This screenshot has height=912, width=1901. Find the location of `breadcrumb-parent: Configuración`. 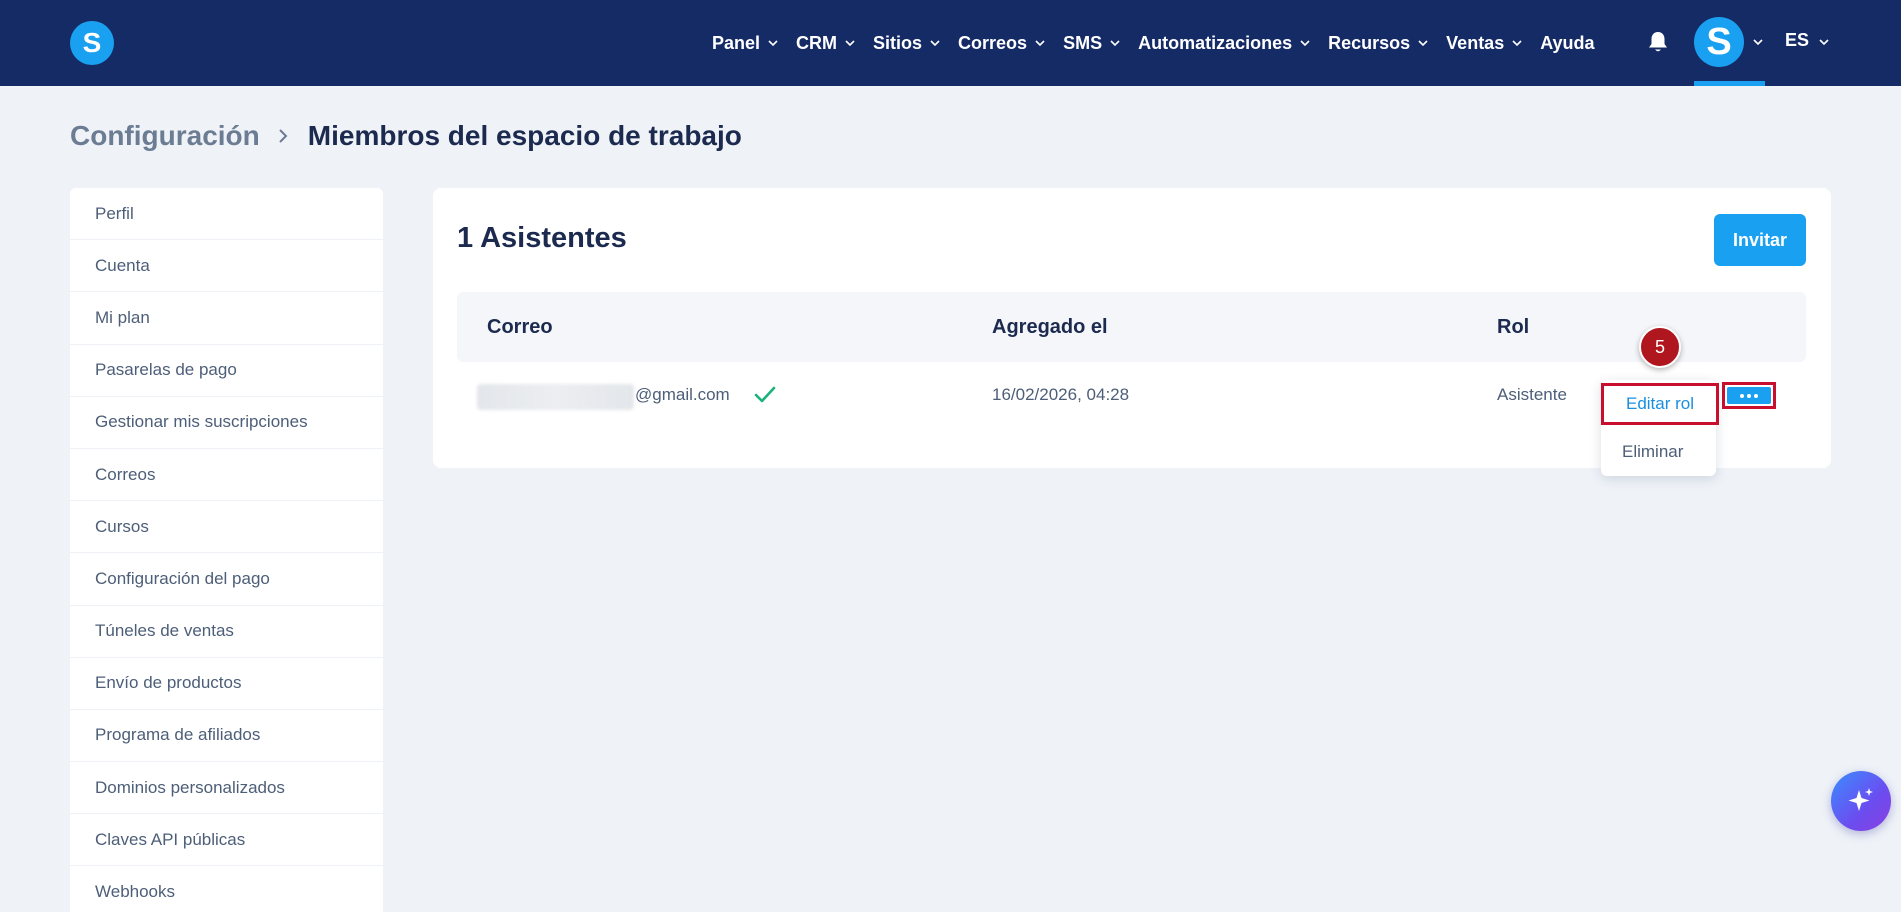

breadcrumb-parent: Configuración is located at coordinates (165, 136).